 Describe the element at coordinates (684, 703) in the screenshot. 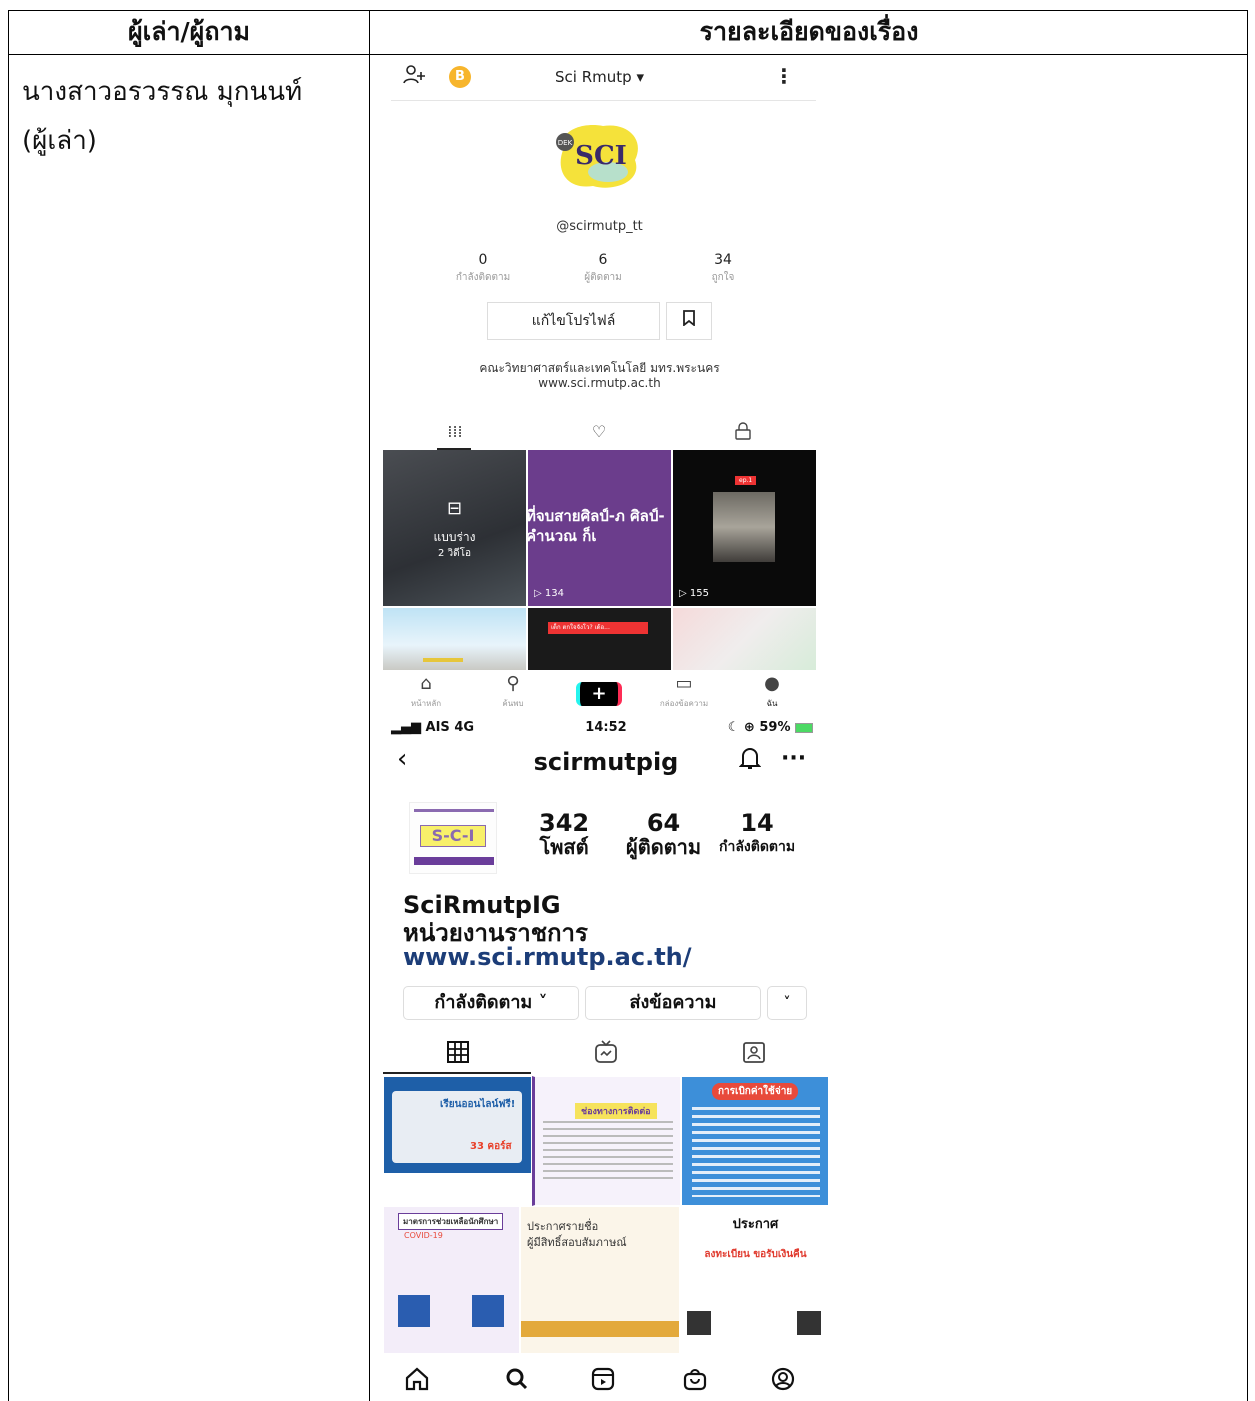

I see `nav-label: กล่องข้อความ` at that location.